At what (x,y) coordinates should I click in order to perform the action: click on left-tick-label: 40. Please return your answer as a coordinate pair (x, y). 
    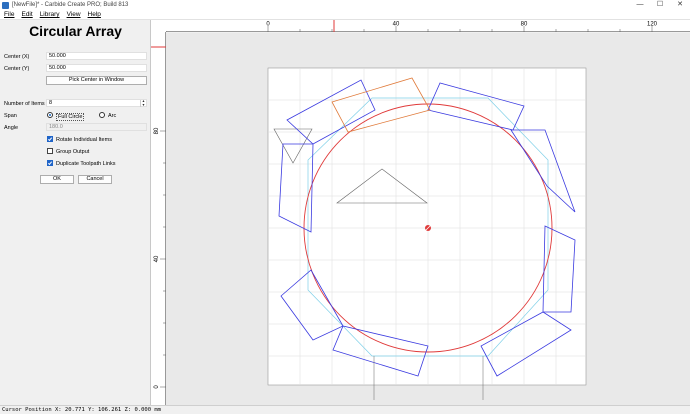
    Looking at the image, I should click on (157, 258).